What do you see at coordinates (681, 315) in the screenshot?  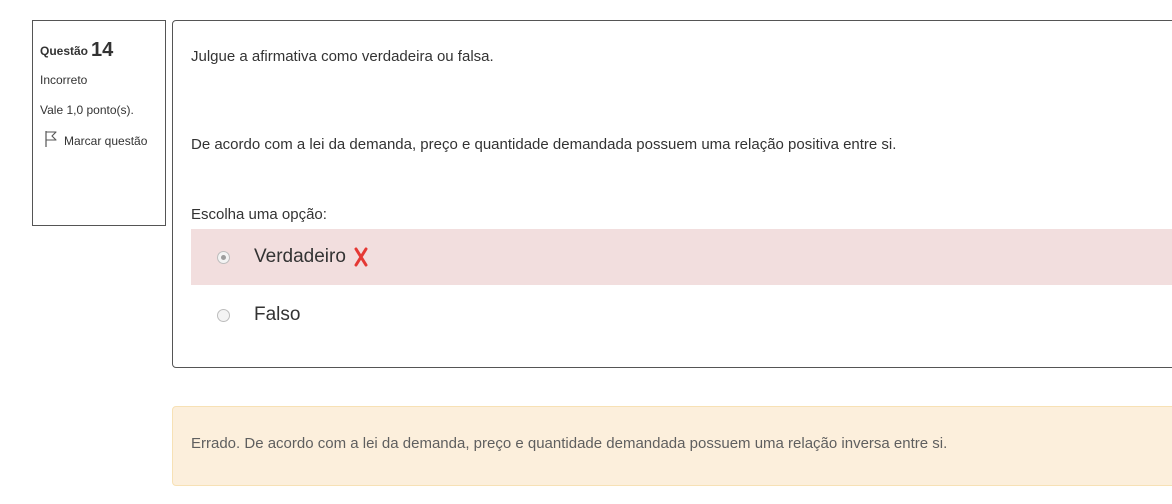 I see `answer-option-falso: Falso` at bounding box center [681, 315].